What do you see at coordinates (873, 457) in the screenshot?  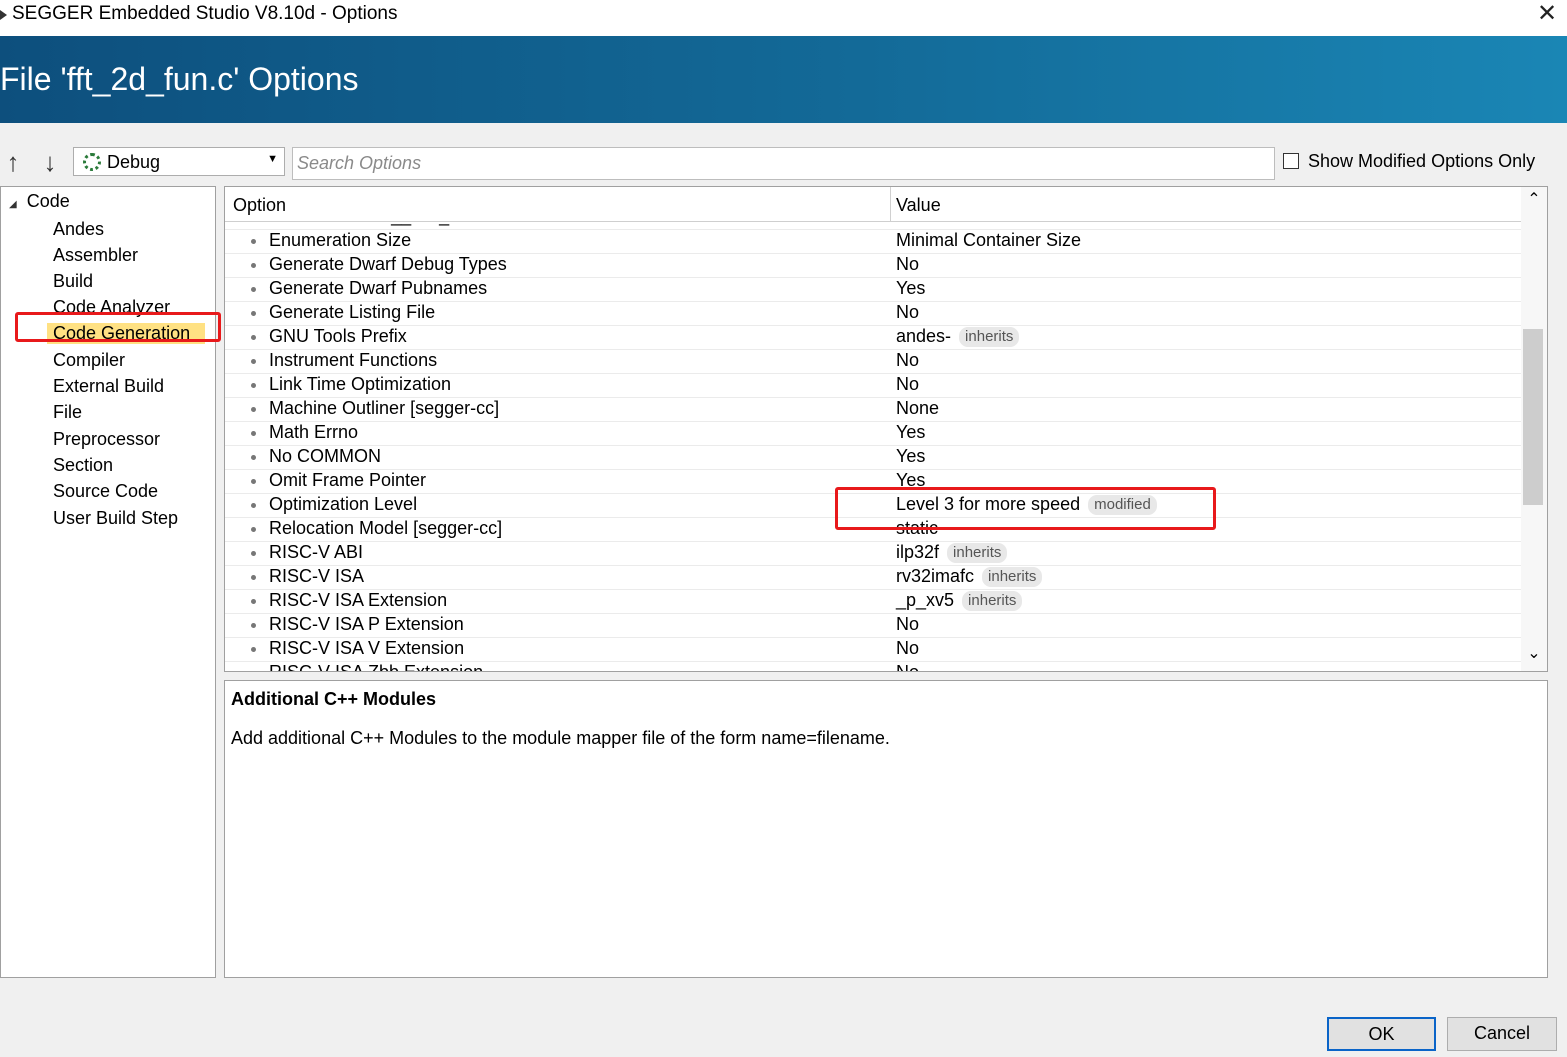 I see `option-row: No COMMON Yes` at bounding box center [873, 457].